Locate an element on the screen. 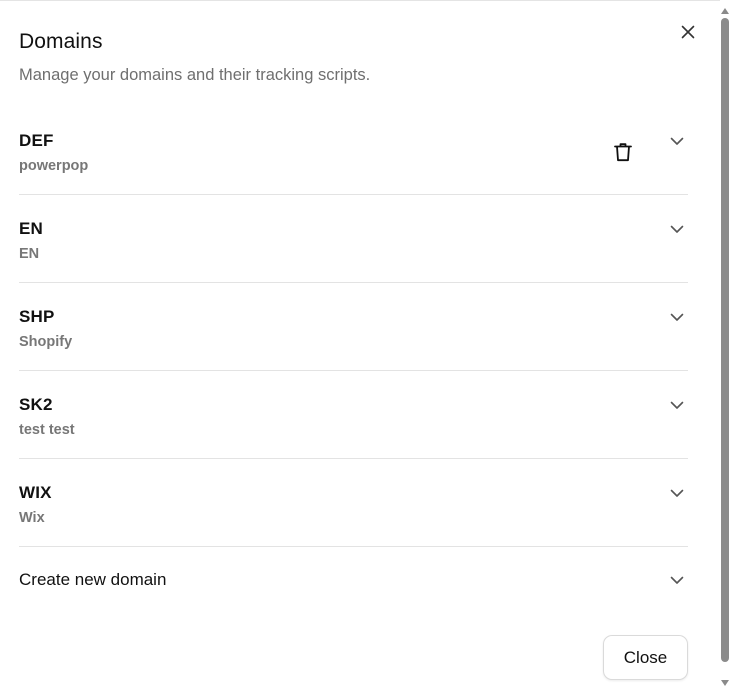  domain-code: EN is located at coordinates (31, 228).